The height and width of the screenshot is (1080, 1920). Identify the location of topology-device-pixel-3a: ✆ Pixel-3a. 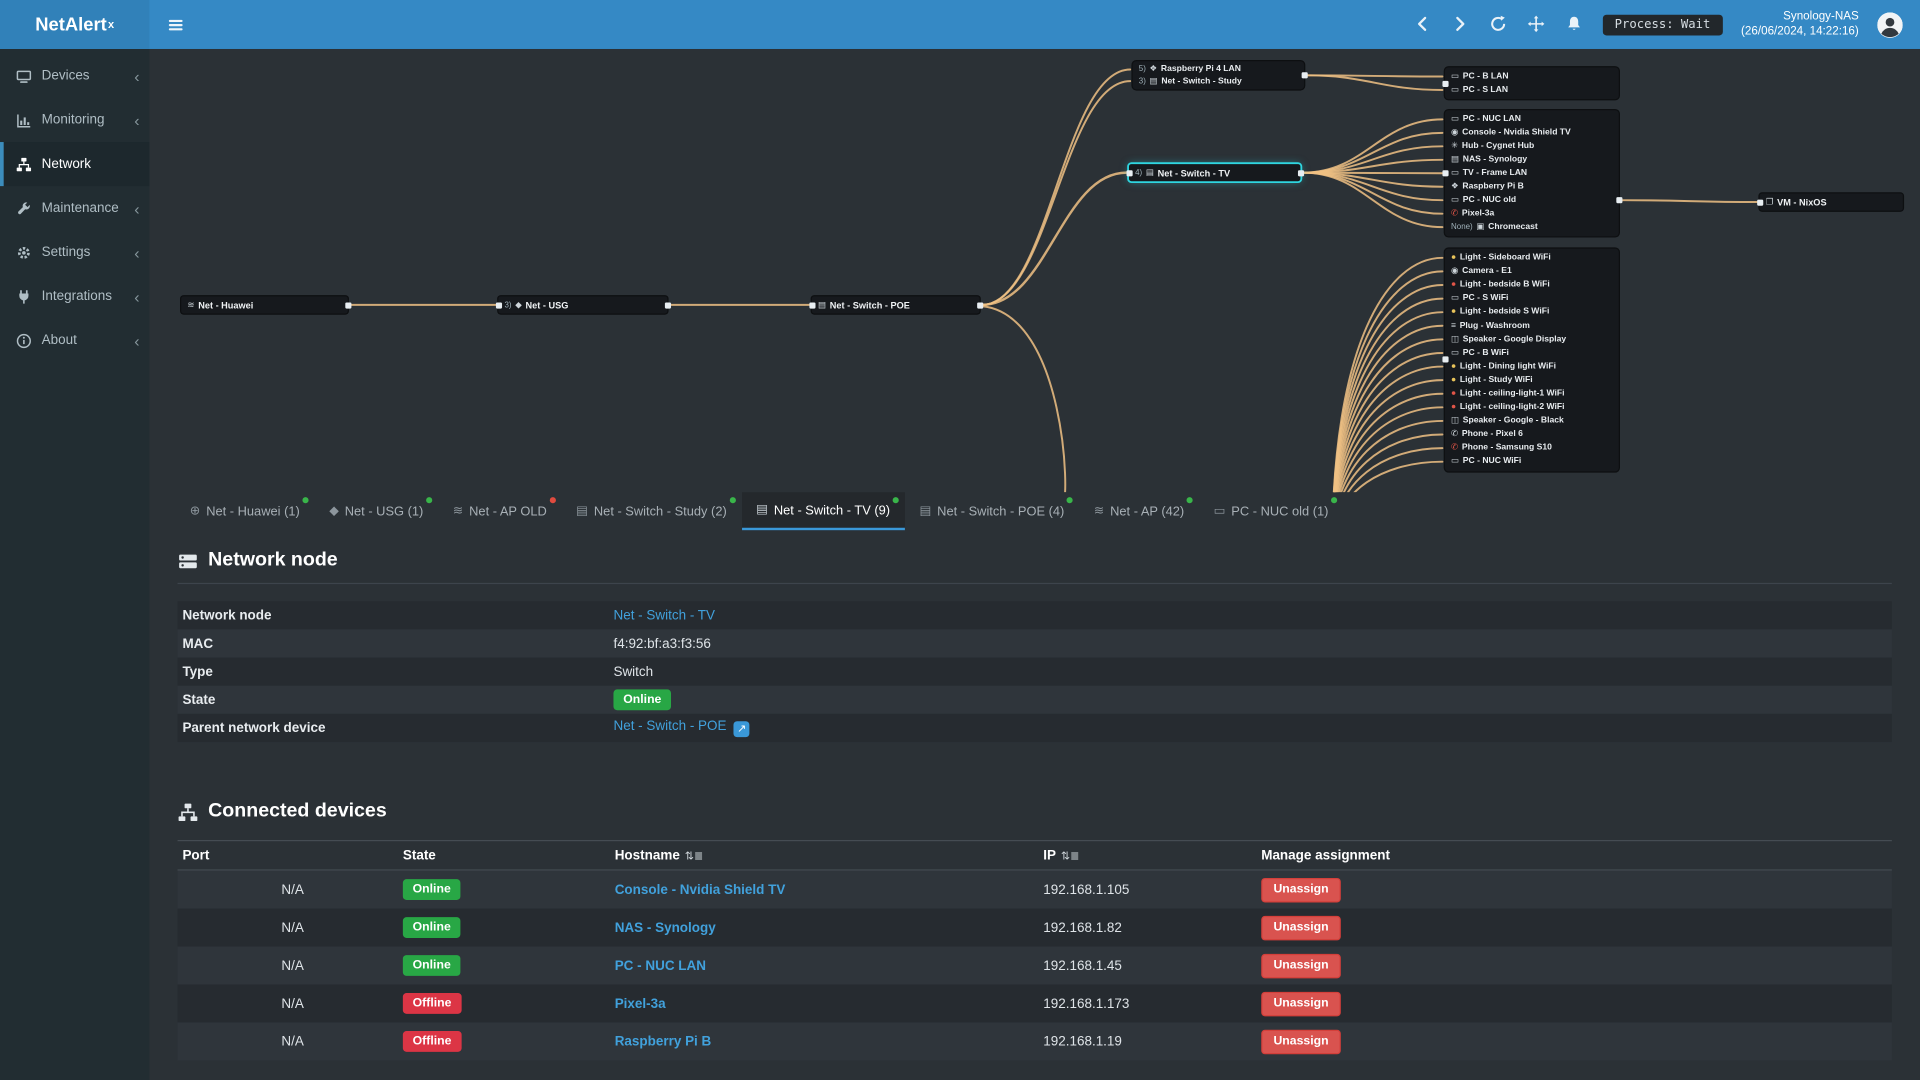
(1532, 213).